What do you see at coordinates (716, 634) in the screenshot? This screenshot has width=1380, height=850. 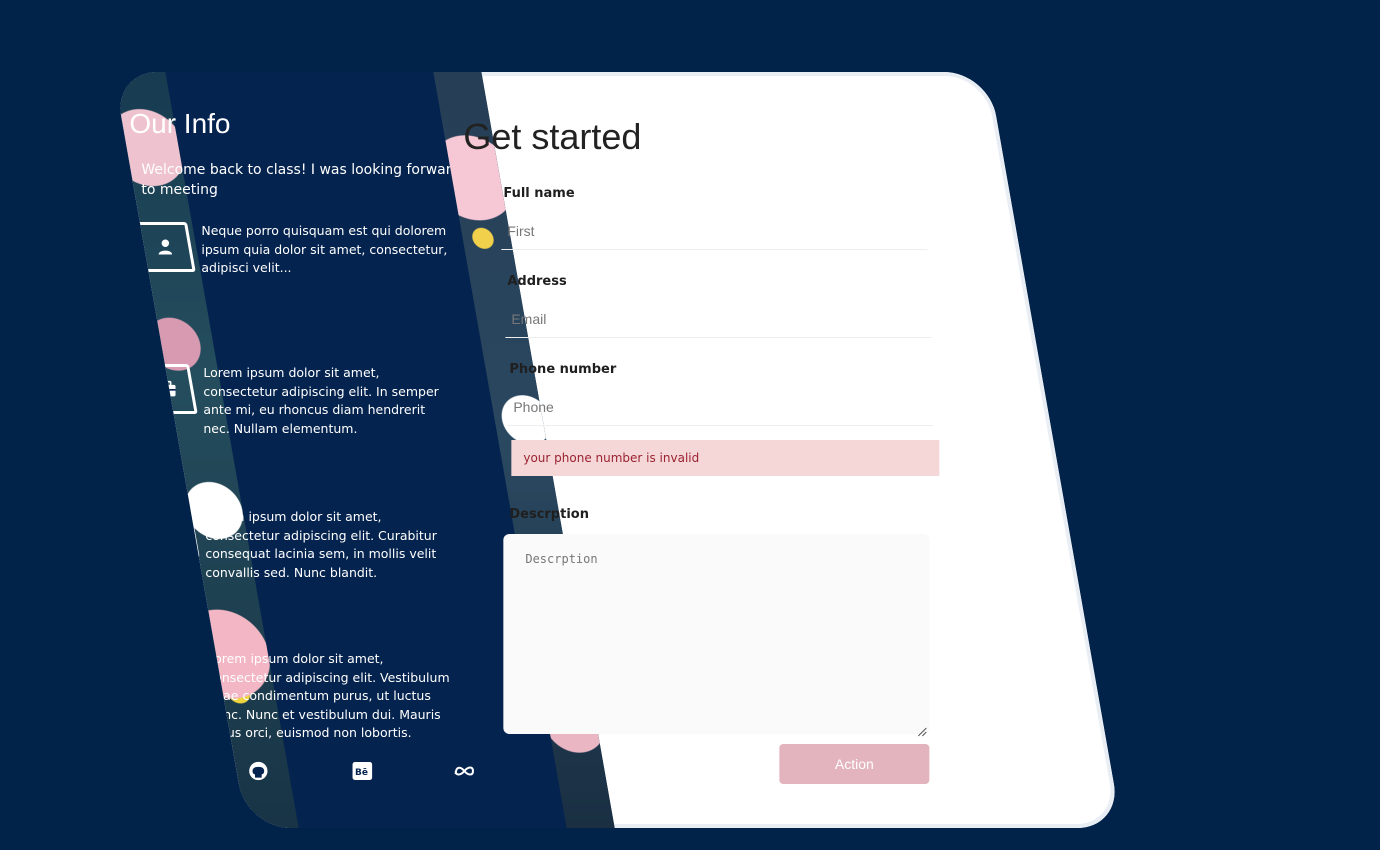 I see `description-textarea` at bounding box center [716, 634].